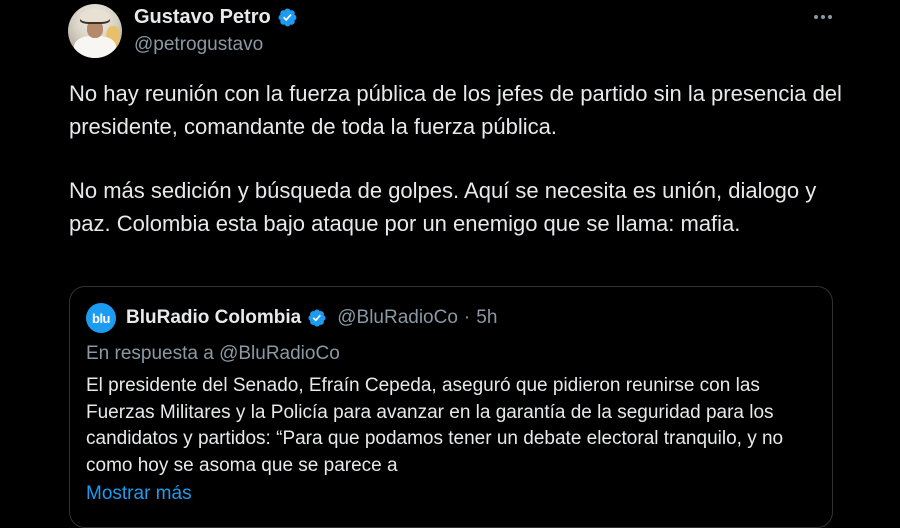  Describe the element at coordinates (95, 31) in the screenshot. I see `author-avatar` at that location.